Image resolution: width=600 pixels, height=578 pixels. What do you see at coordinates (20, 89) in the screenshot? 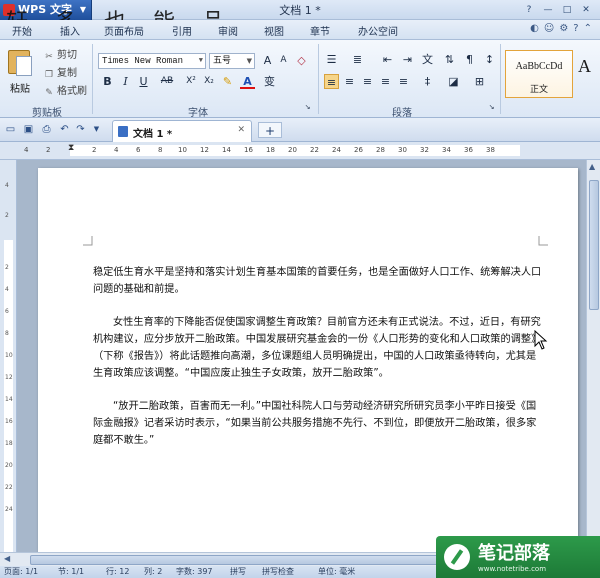
I see `paste-label: 粘贴` at bounding box center [20, 89].